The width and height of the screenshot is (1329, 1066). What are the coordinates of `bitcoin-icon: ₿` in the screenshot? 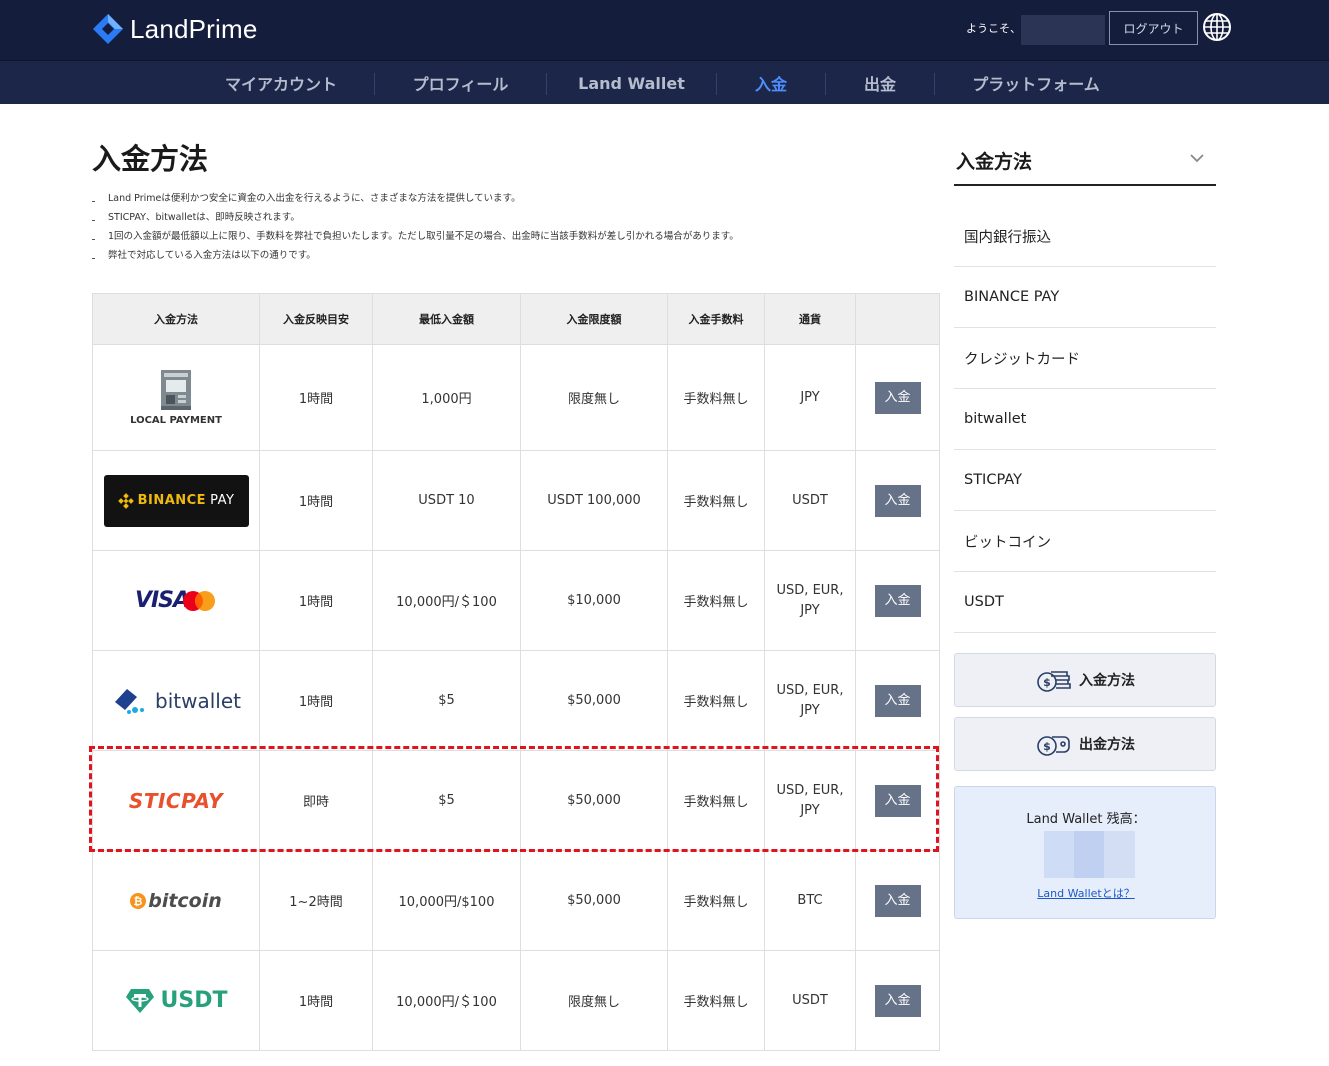 It's located at (138, 900).